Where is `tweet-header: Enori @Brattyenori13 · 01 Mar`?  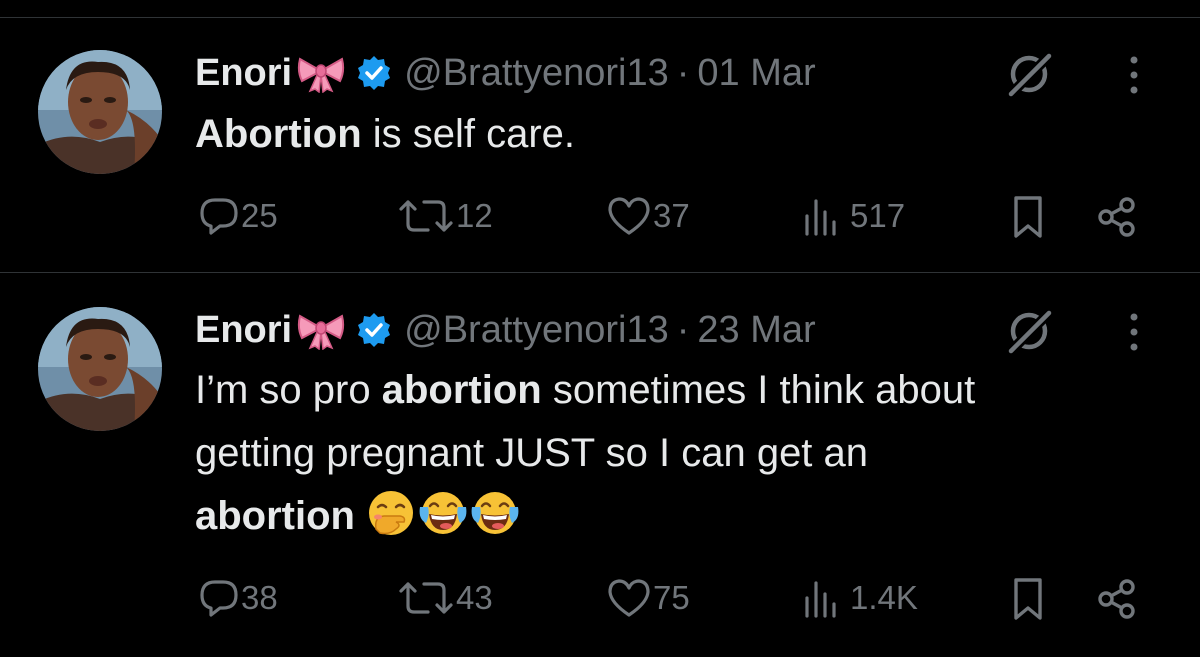 tweet-header: Enori @Brattyenori13 · 01 Mar is located at coordinates (505, 73).